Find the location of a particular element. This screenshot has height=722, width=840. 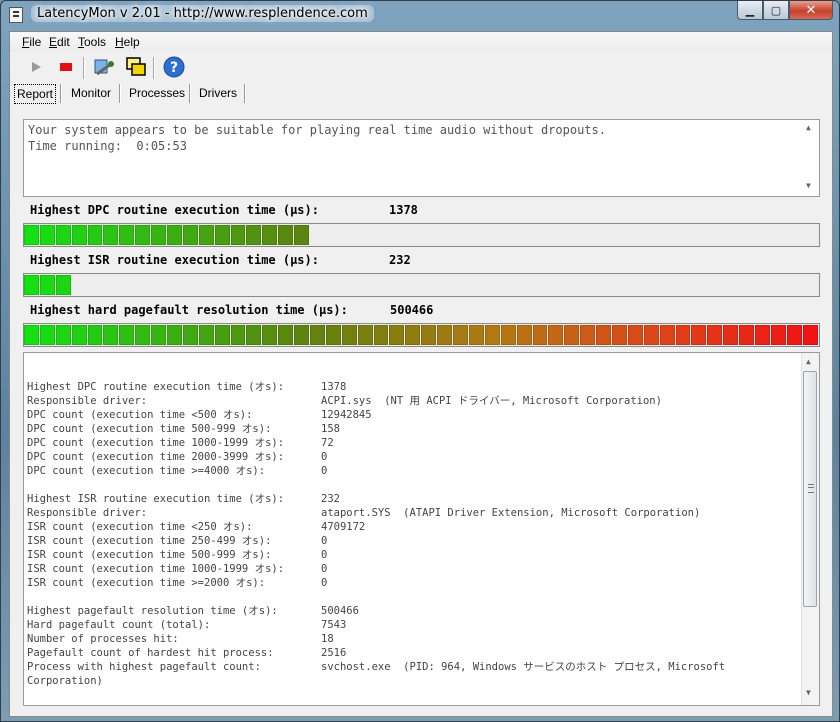

windows-icon is located at coordinates (136, 66).